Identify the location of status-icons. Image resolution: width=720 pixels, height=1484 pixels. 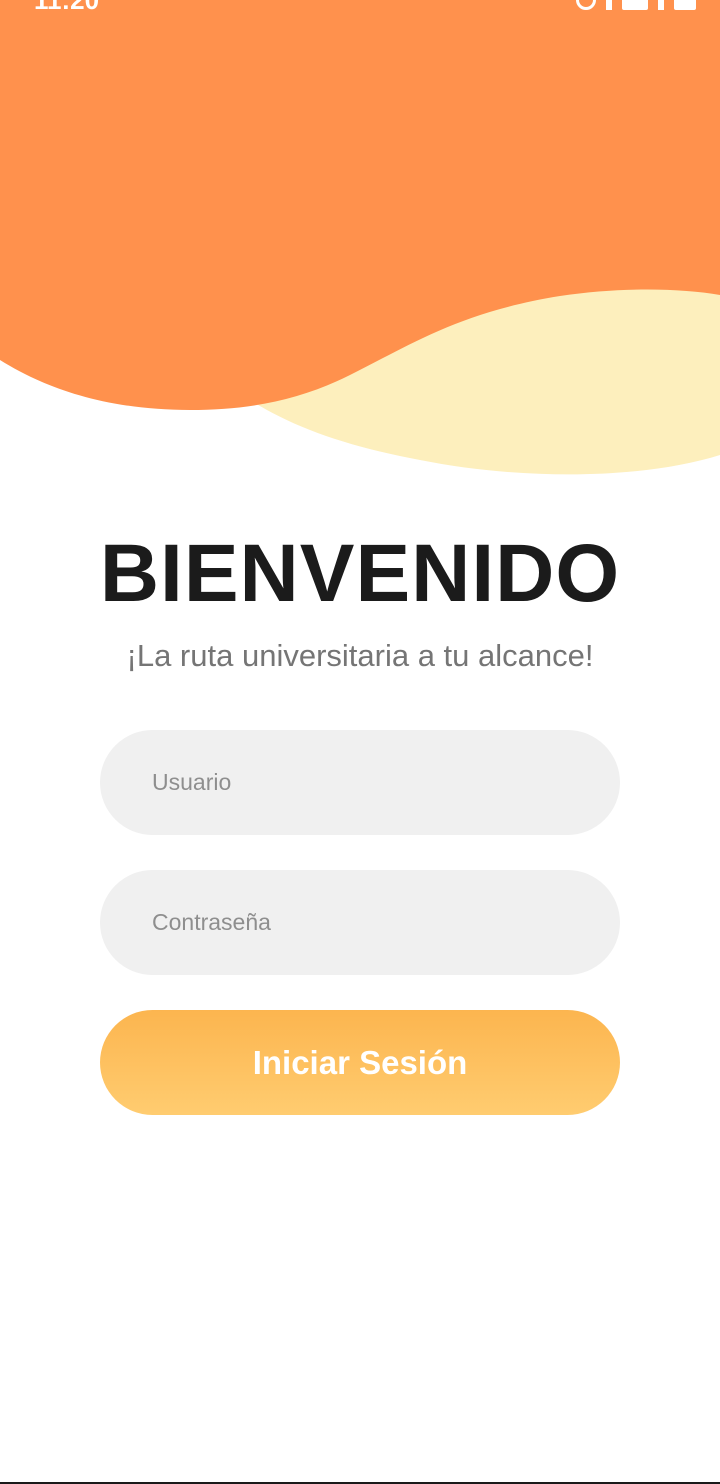
(636, 5).